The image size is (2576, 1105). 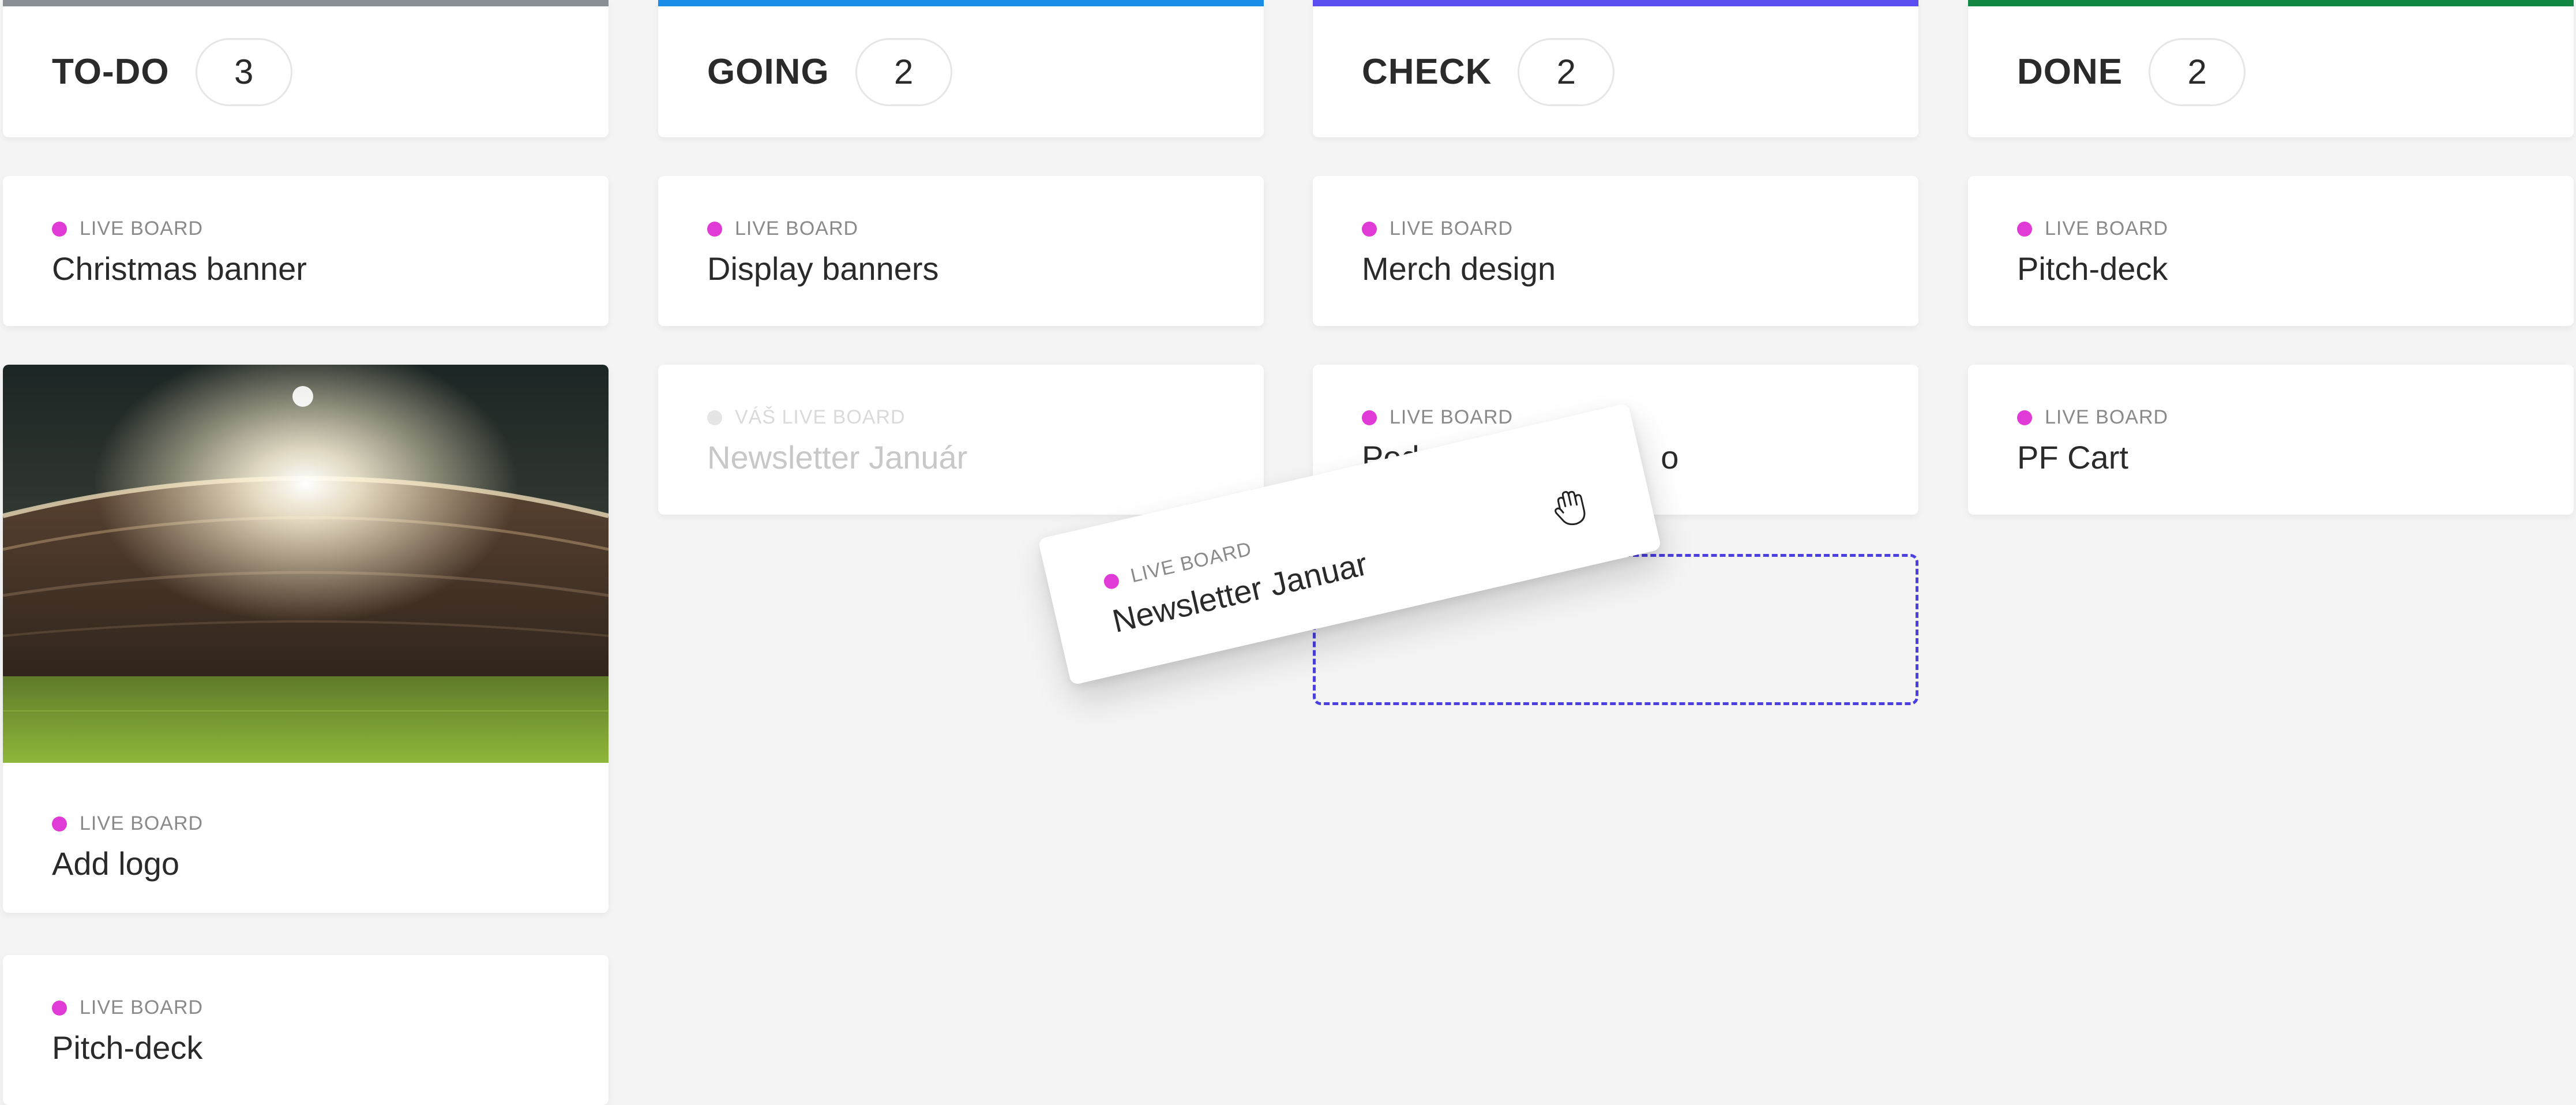 I want to click on column-title: GOING, so click(x=768, y=72).